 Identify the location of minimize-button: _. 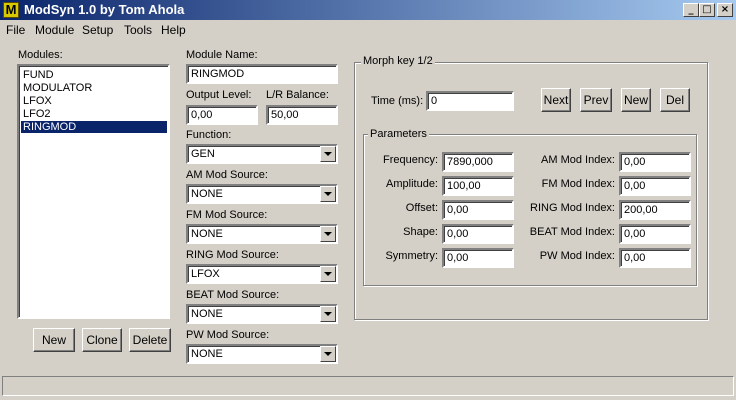
(691, 10).